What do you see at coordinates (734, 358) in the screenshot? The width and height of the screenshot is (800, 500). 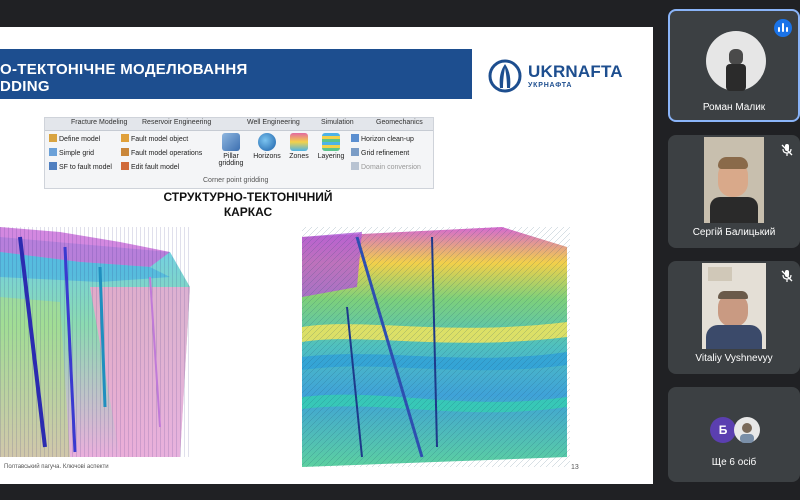 I see `participant-name: Vitaliy Vyshnevyy` at bounding box center [734, 358].